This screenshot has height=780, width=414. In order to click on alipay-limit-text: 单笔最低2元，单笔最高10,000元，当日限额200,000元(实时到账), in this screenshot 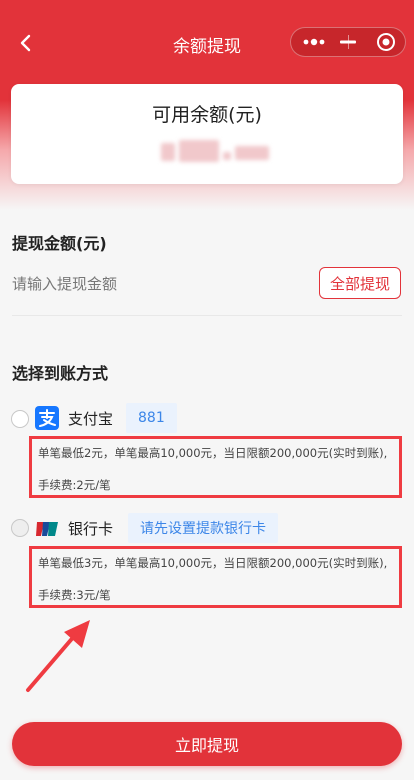, I will do `click(213, 453)`.